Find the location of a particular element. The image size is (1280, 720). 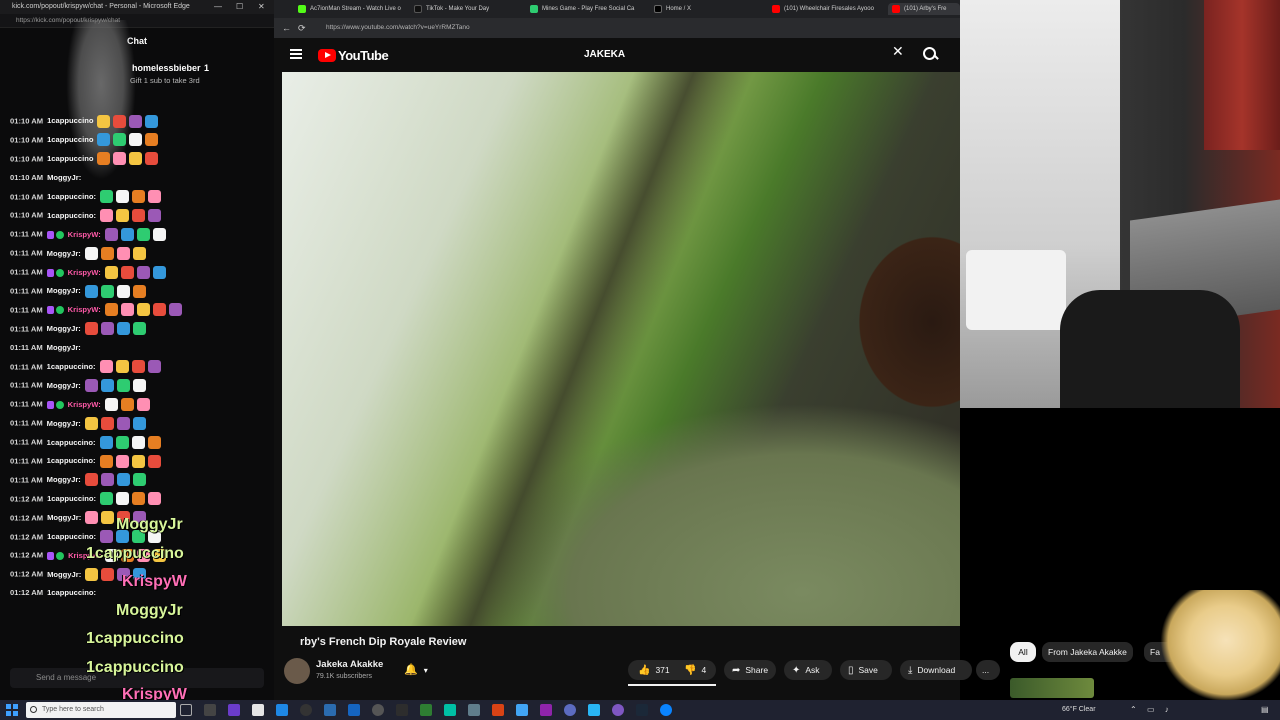

download-button: ⤓ Download is located at coordinates (936, 670).